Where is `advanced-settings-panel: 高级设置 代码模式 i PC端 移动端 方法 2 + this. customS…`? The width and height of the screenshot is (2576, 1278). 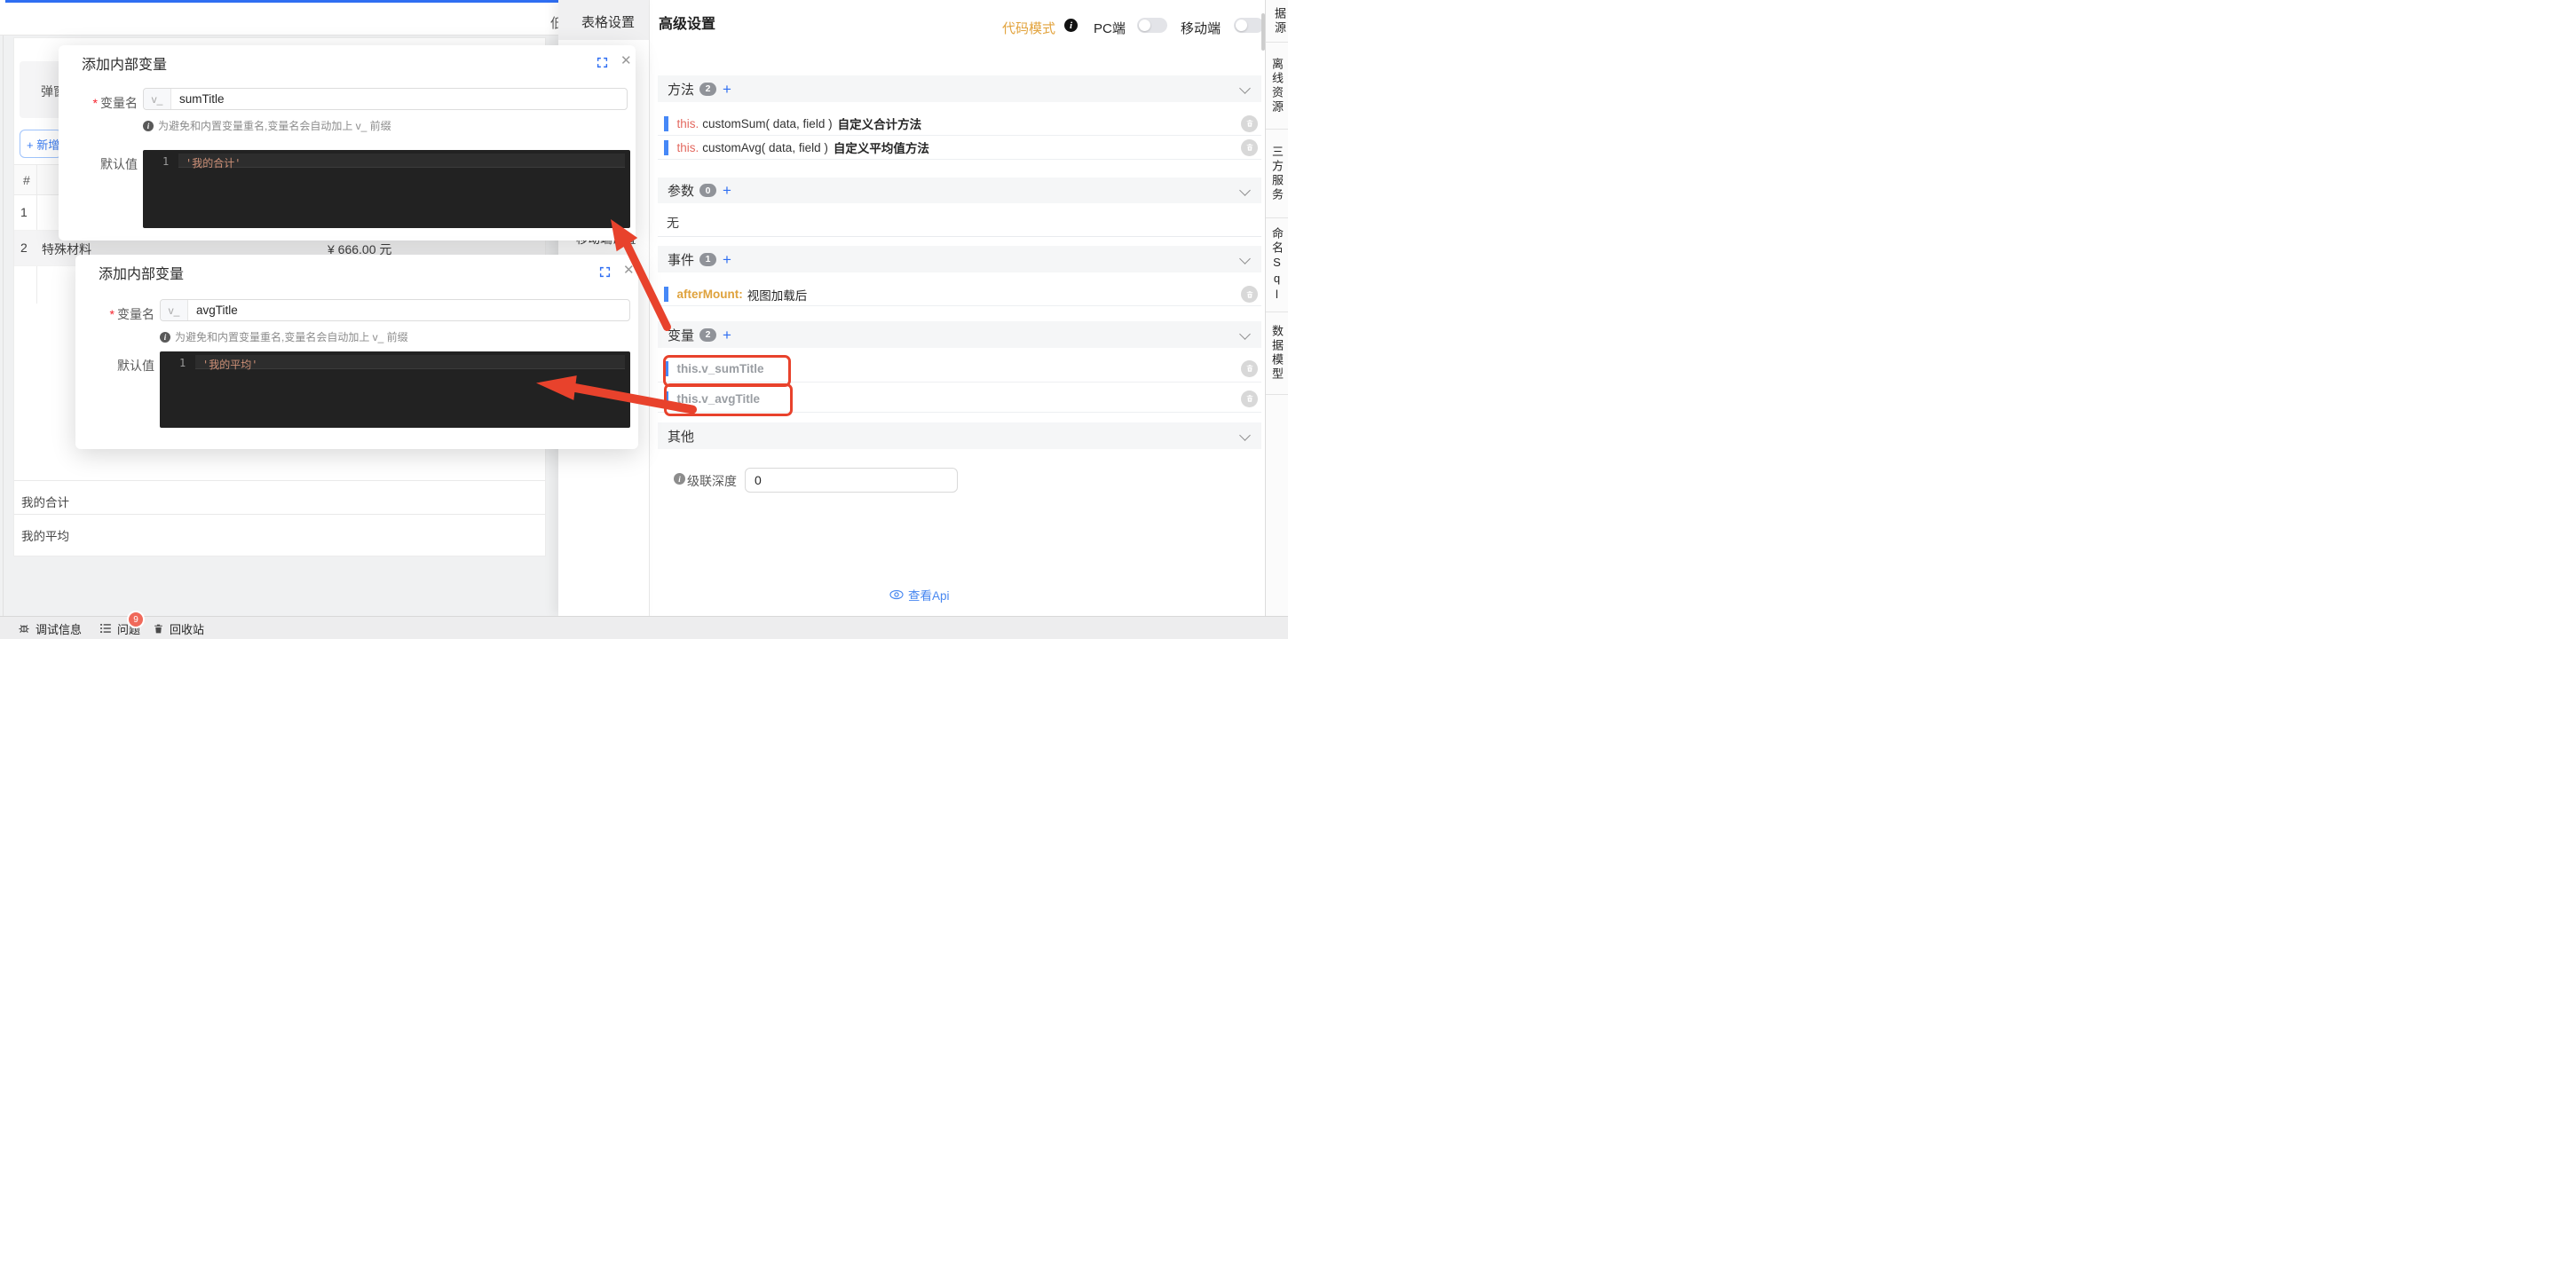
advanced-settings-panel: 高级设置 代码模式 i PC端 移动端 方法 2 + this. customS… is located at coordinates (957, 308).